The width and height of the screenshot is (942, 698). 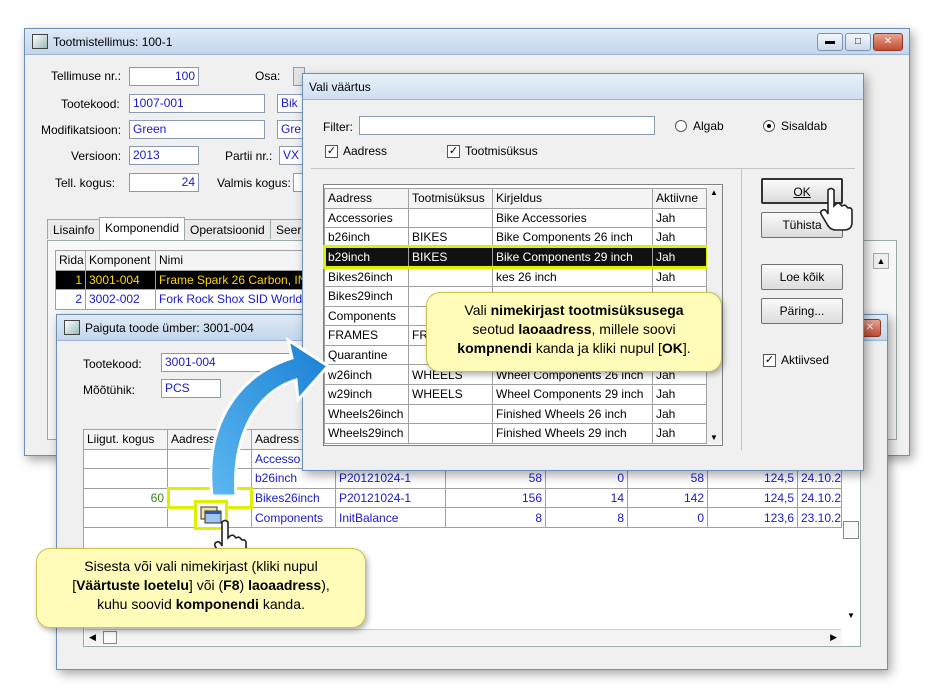 What do you see at coordinates (390, 517) in the screenshot?
I see `cell-partii: InitBalance` at bounding box center [390, 517].